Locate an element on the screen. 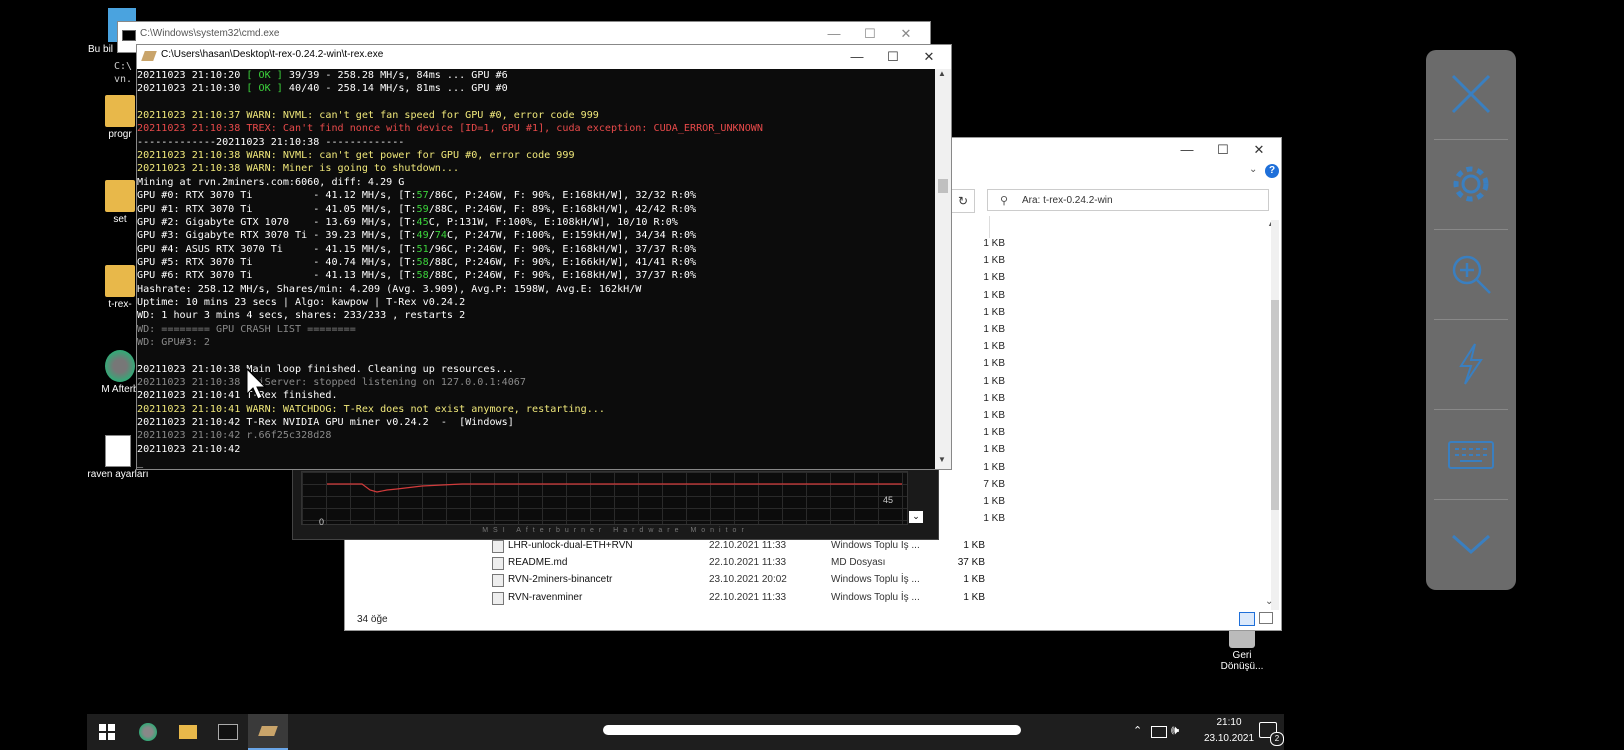  search-icon: ⚲ is located at coordinates (1004, 201).